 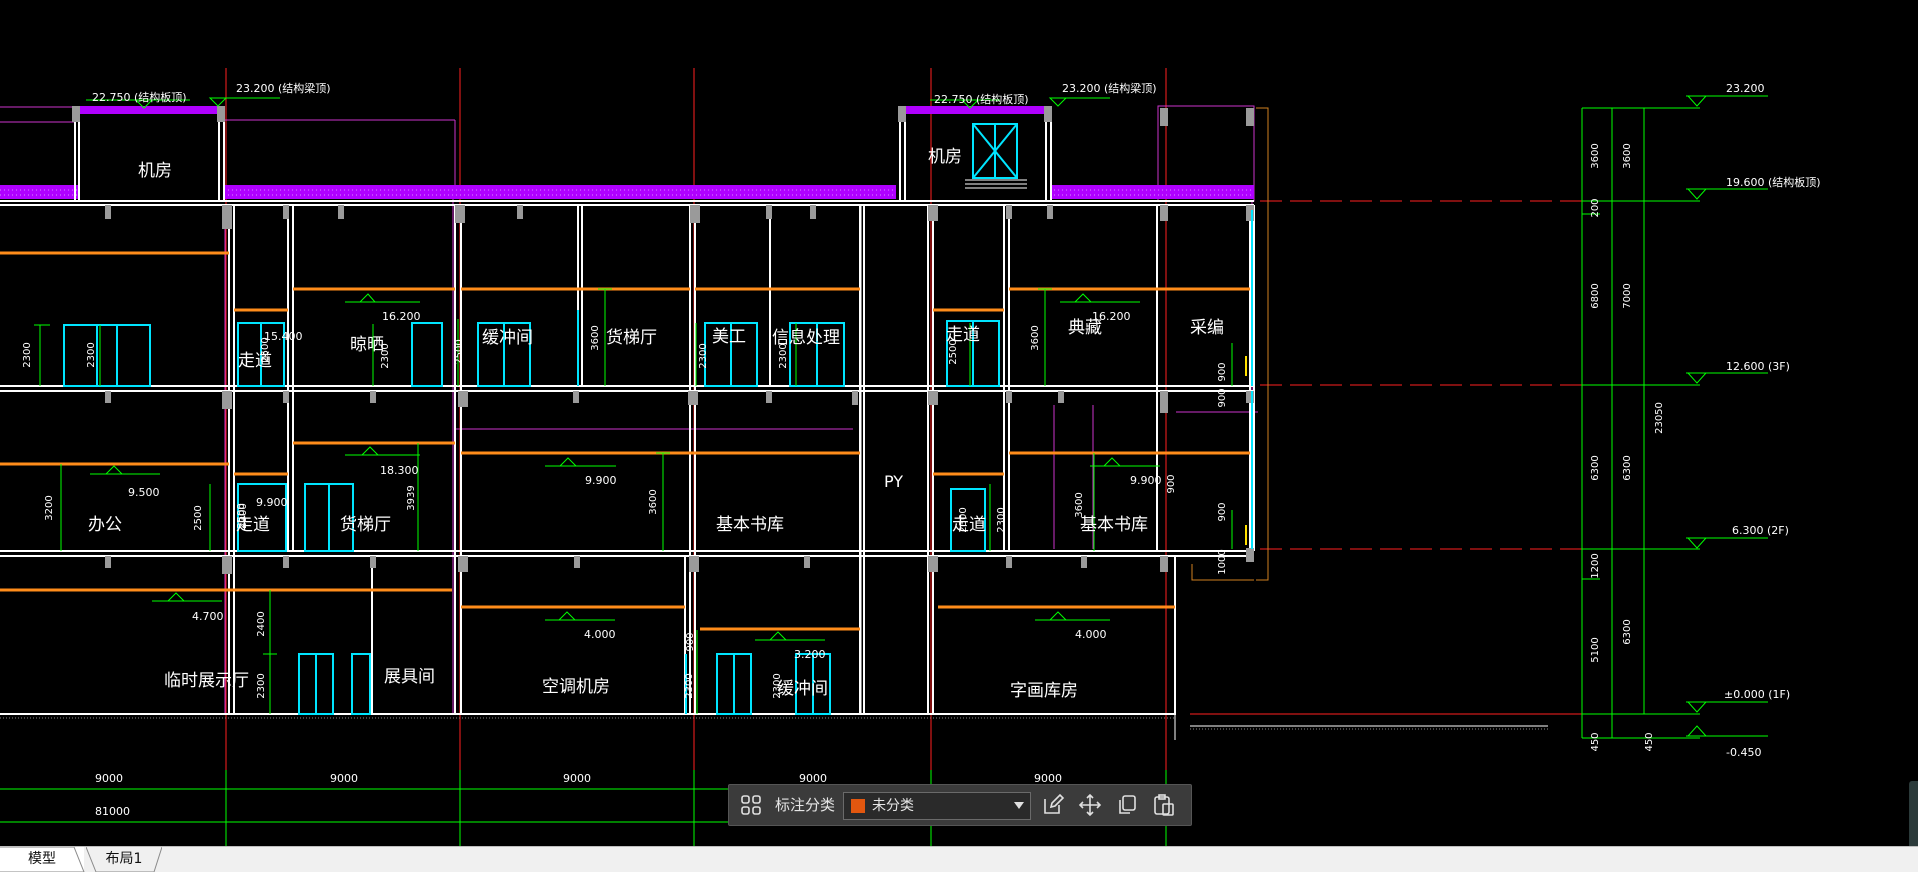 I want to click on layout-tabs-bar: 模型 布局1, so click(x=959, y=859).